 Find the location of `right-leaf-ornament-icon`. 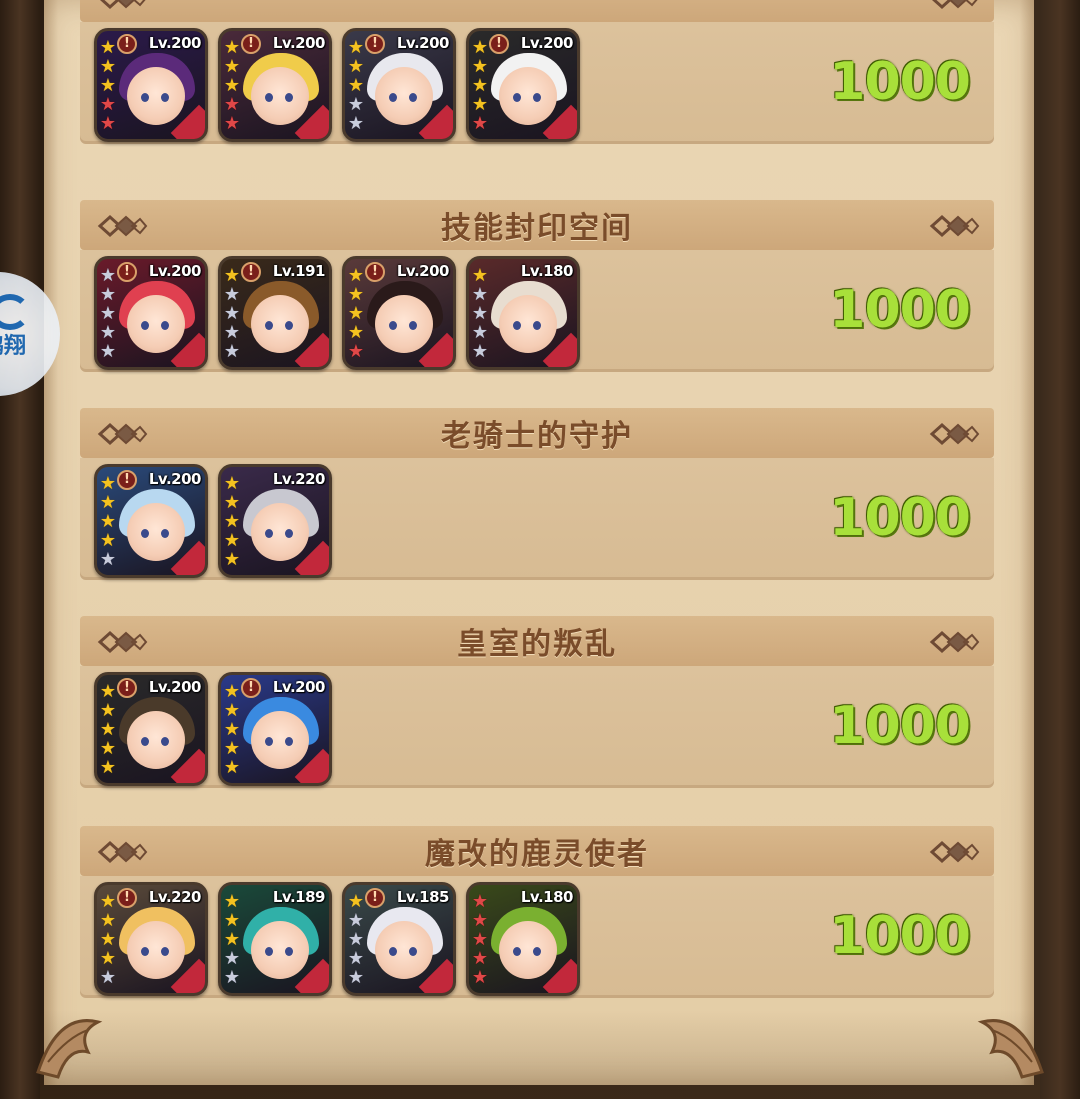

right-leaf-ornament-icon is located at coordinates (1010, 1049).